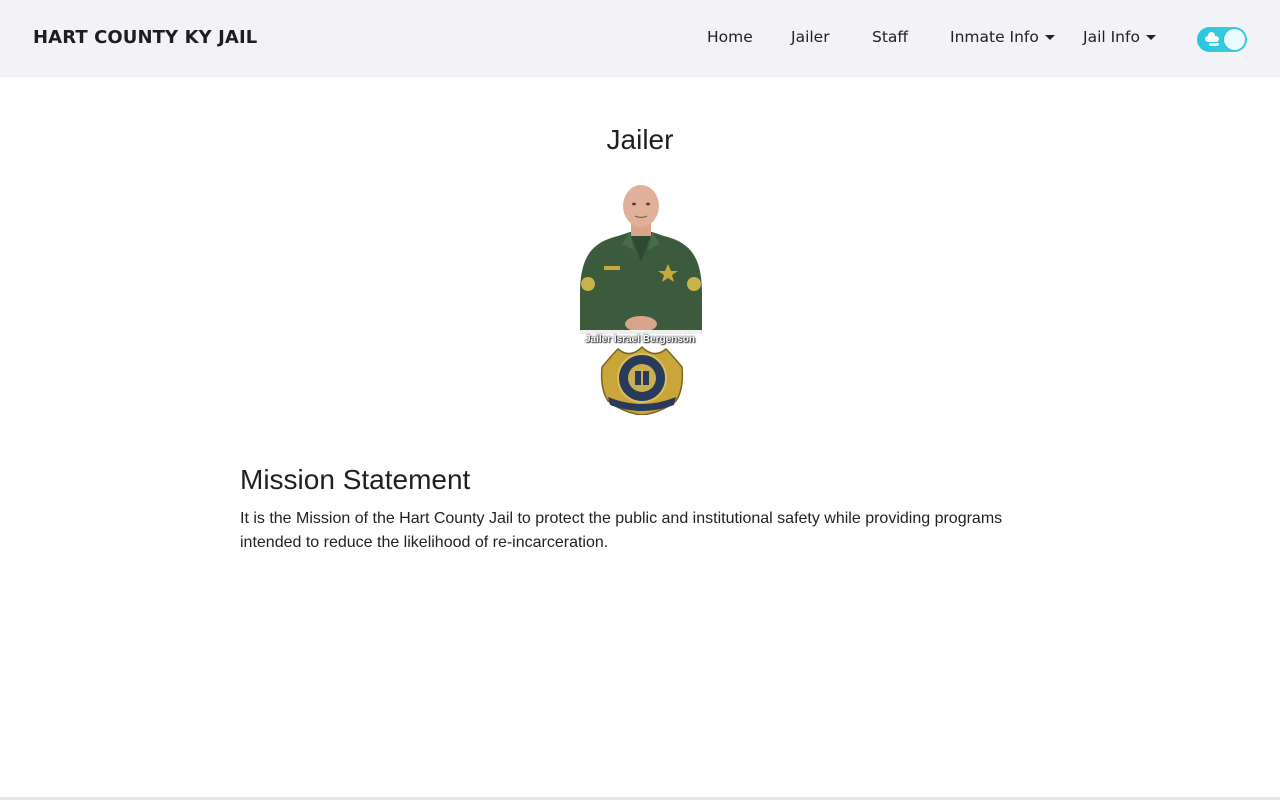  What do you see at coordinates (890, 37) in the screenshot?
I see `nav-staff: Staff` at bounding box center [890, 37].